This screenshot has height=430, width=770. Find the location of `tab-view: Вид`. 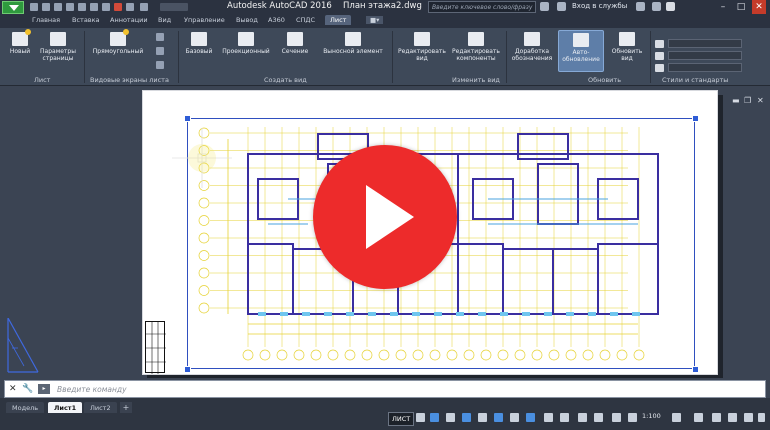

tab-view: Вид is located at coordinates (164, 20).